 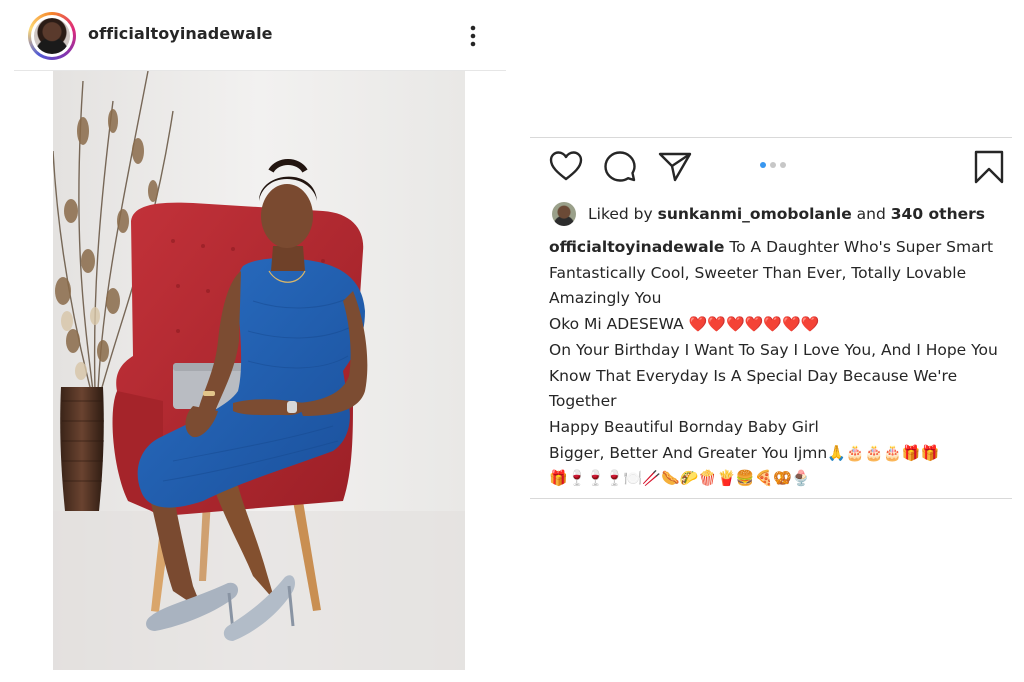 I want to click on heart-emojis: ❤️❤️❤️❤️❤️❤️❤️, so click(x=754, y=324).